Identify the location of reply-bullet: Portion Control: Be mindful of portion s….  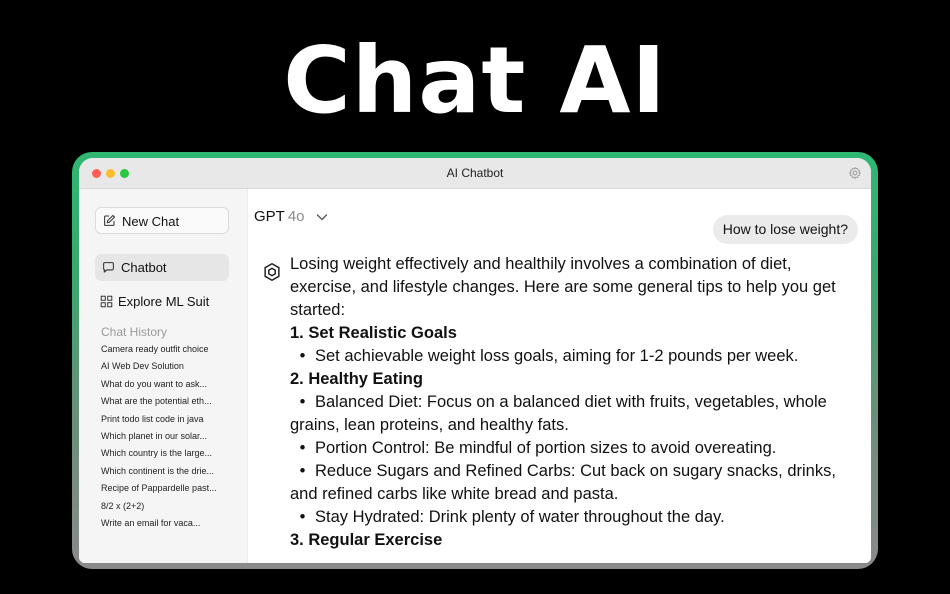
(575, 448).